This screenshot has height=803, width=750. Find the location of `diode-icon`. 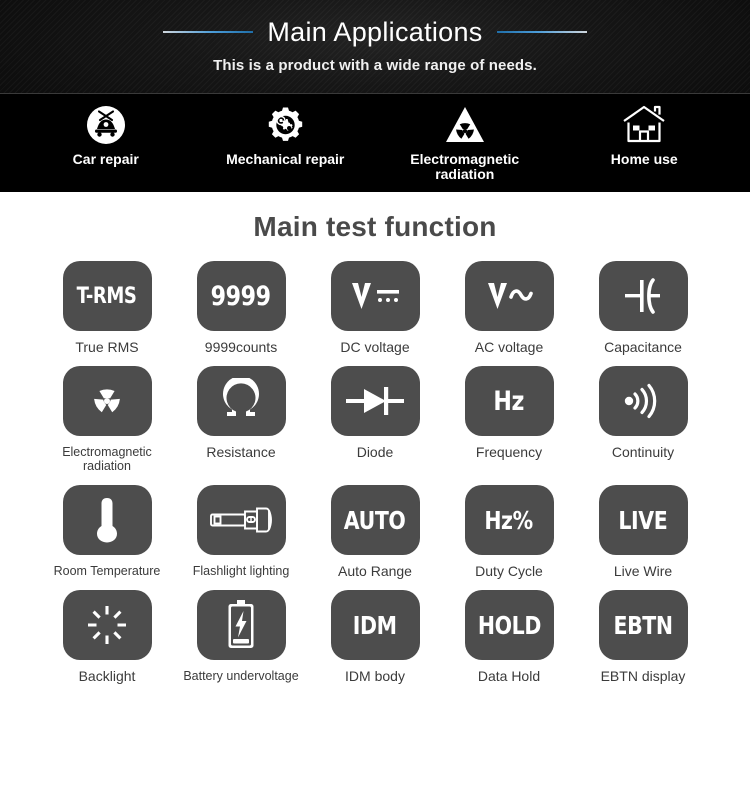

diode-icon is located at coordinates (375, 401).